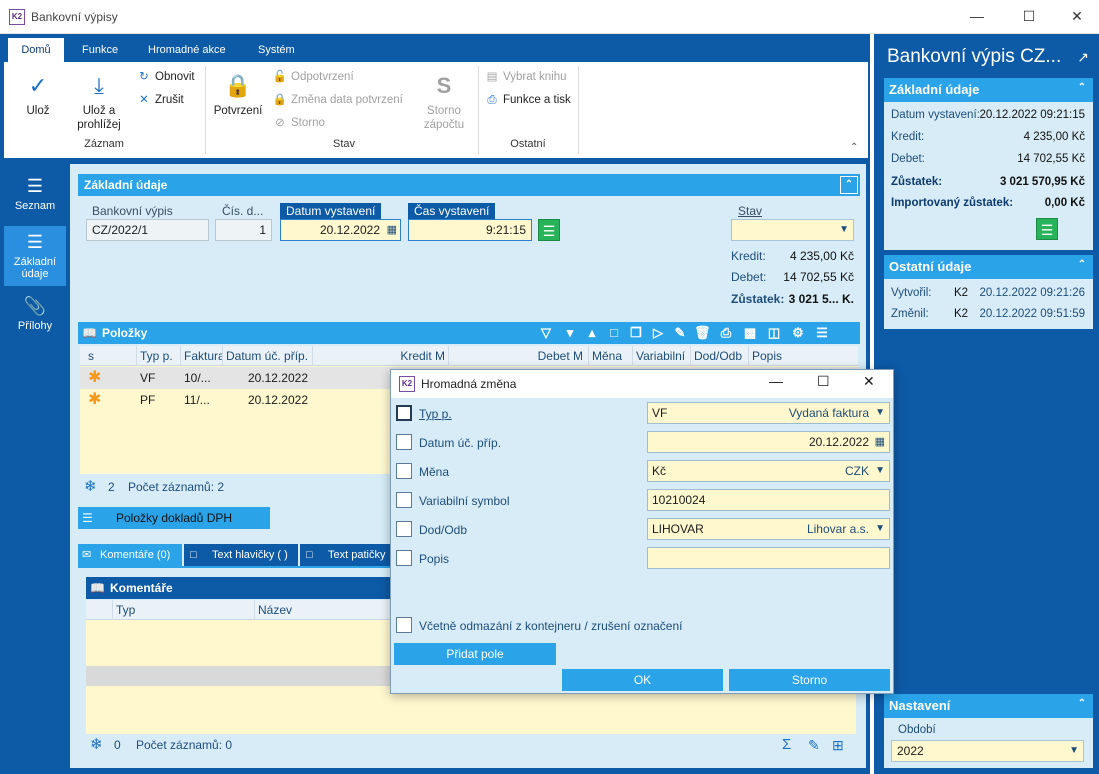 Image resolution: width=1099 pixels, height=774 pixels. What do you see at coordinates (768, 558) in the screenshot?
I see `popis-field` at bounding box center [768, 558].